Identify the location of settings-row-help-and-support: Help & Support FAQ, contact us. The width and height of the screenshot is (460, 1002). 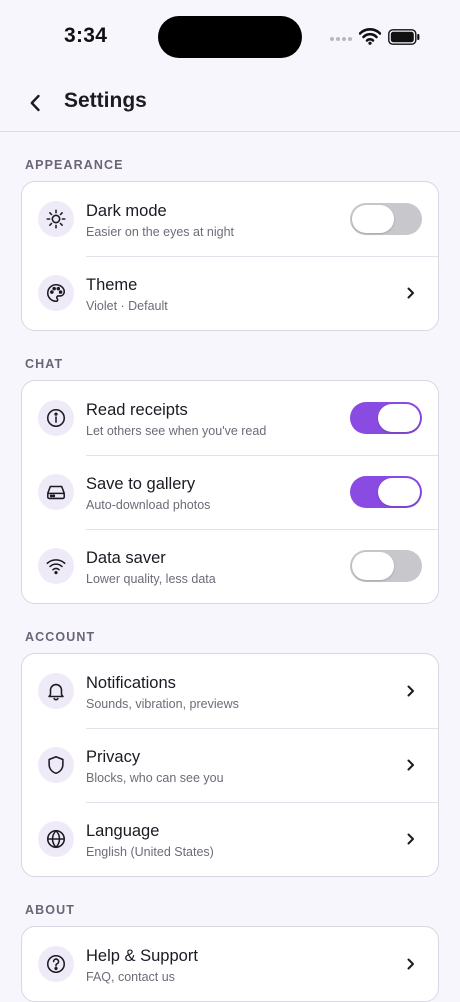
(230, 964).